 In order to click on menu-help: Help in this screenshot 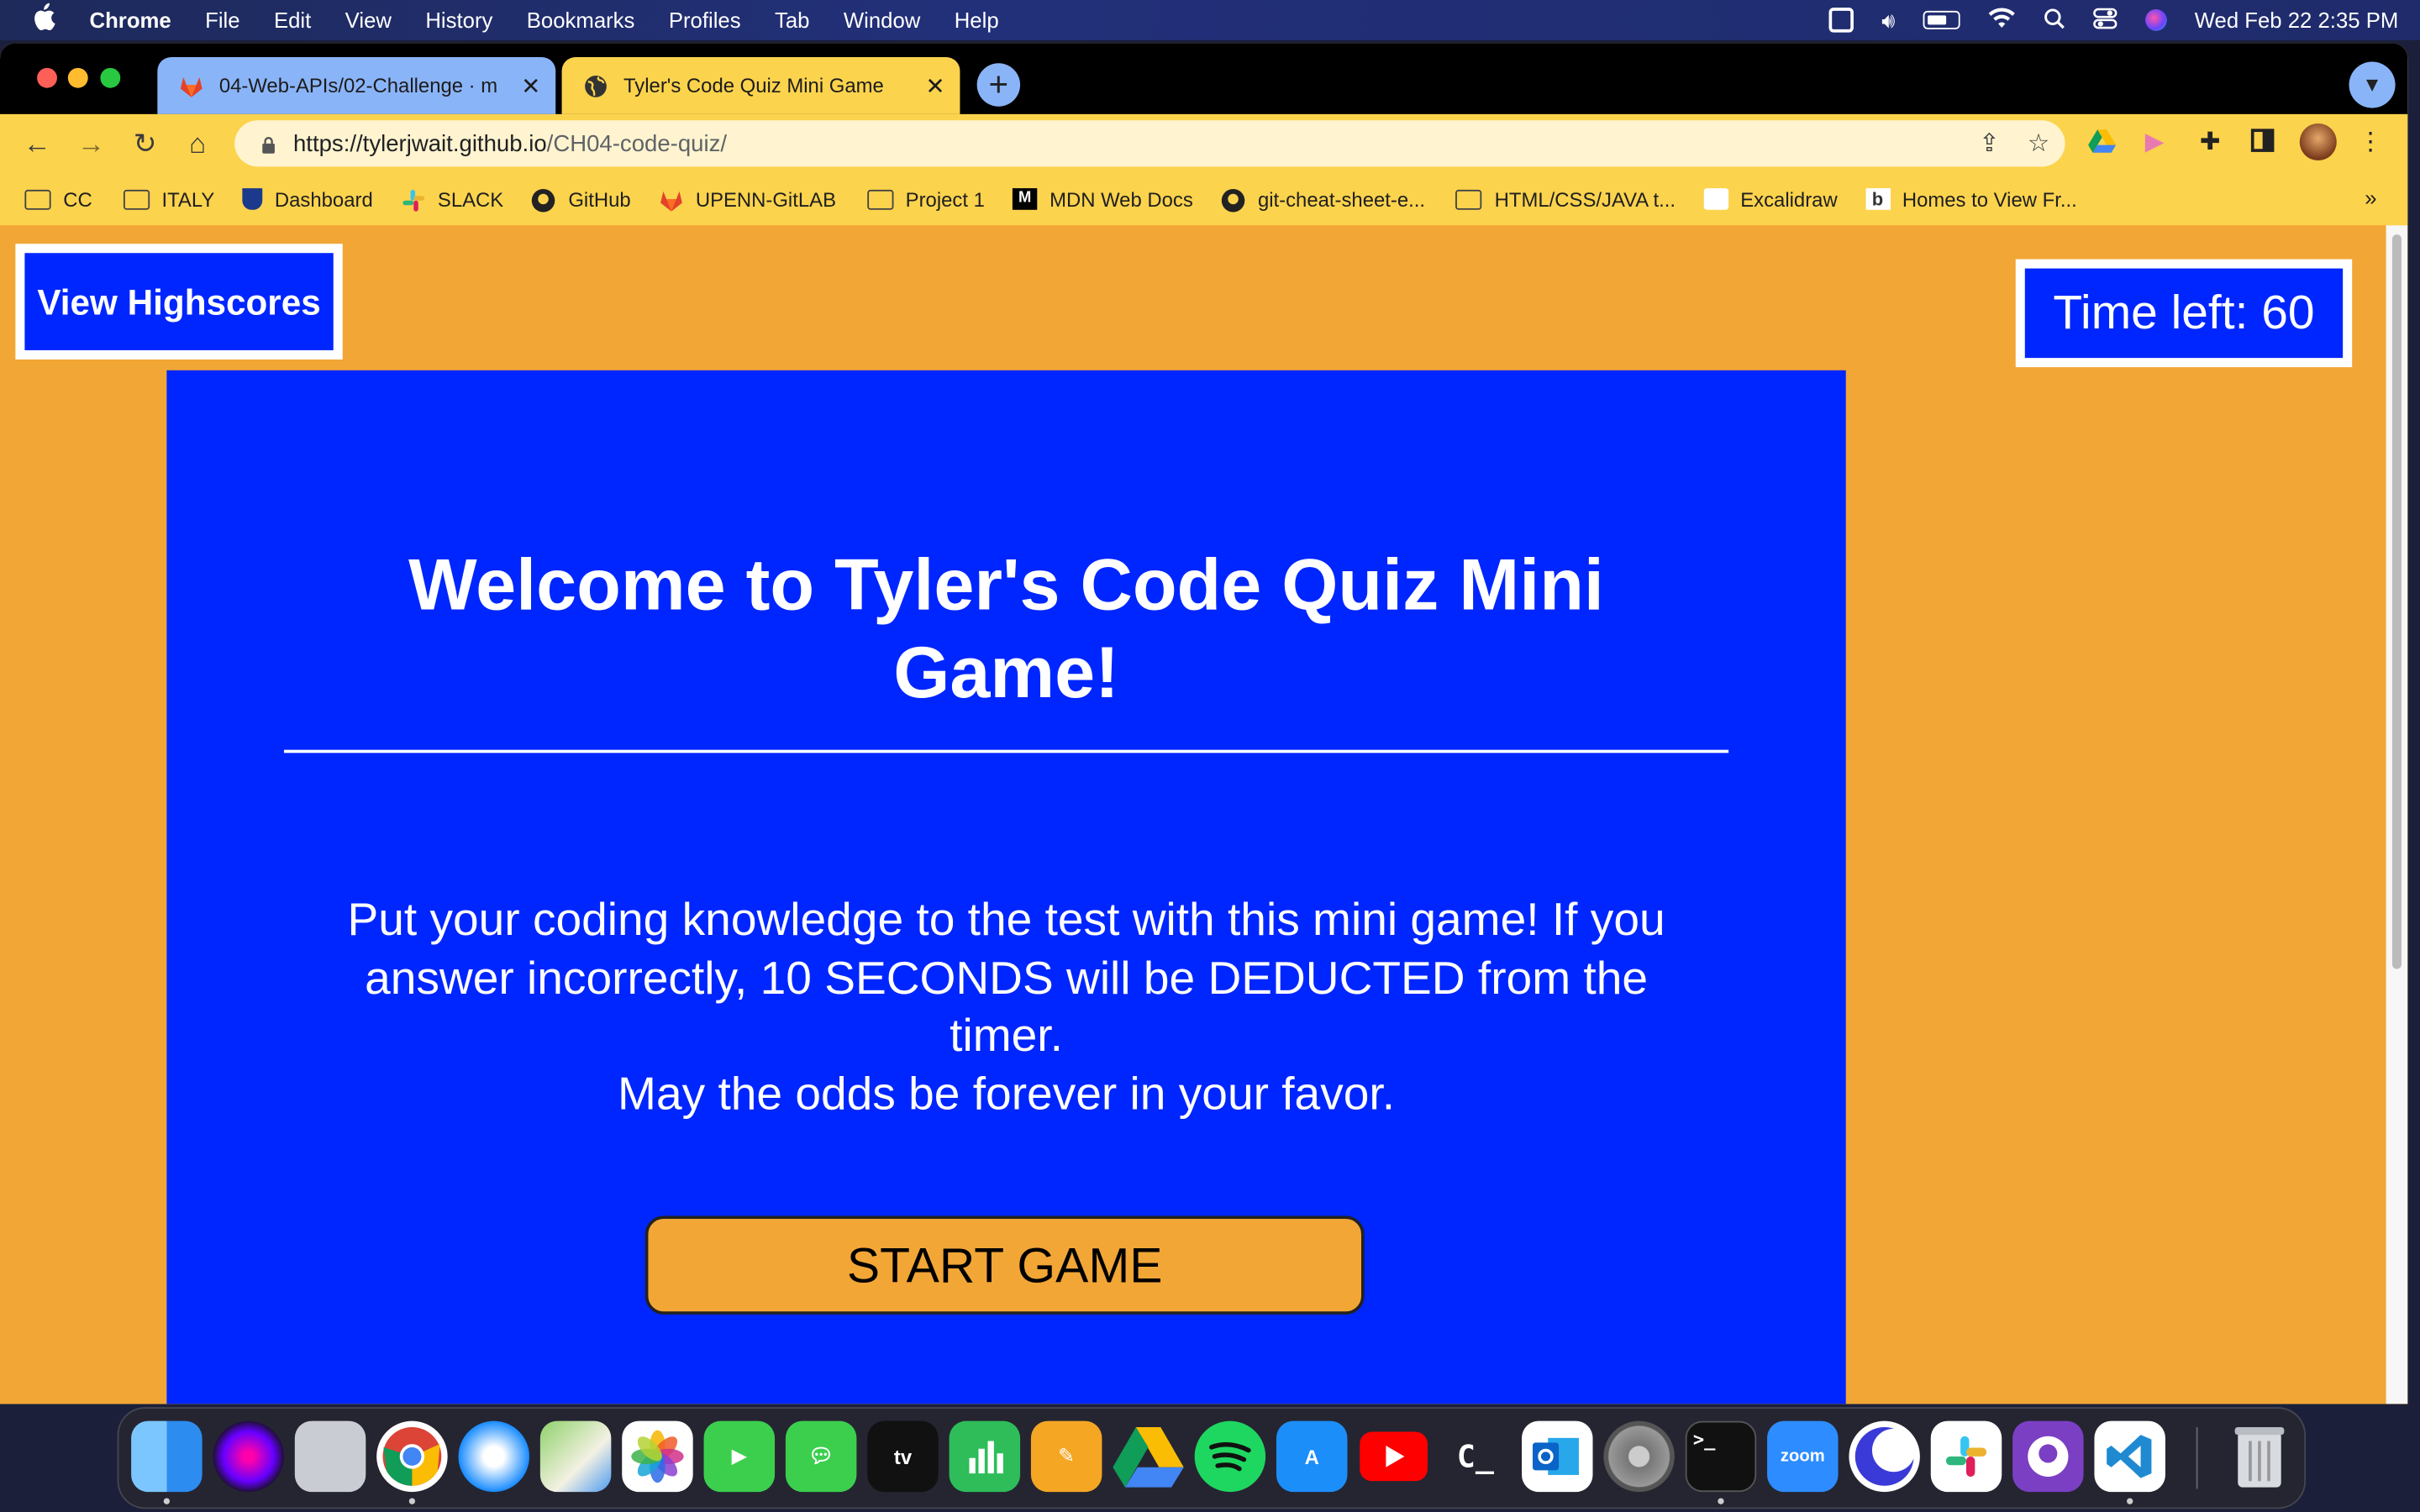, I will do `click(977, 20)`.